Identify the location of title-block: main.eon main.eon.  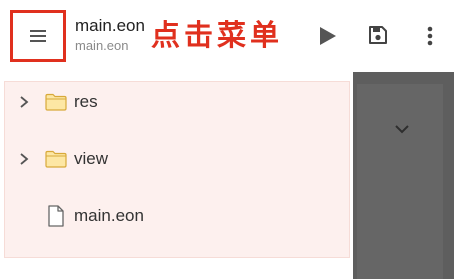
(110, 35).